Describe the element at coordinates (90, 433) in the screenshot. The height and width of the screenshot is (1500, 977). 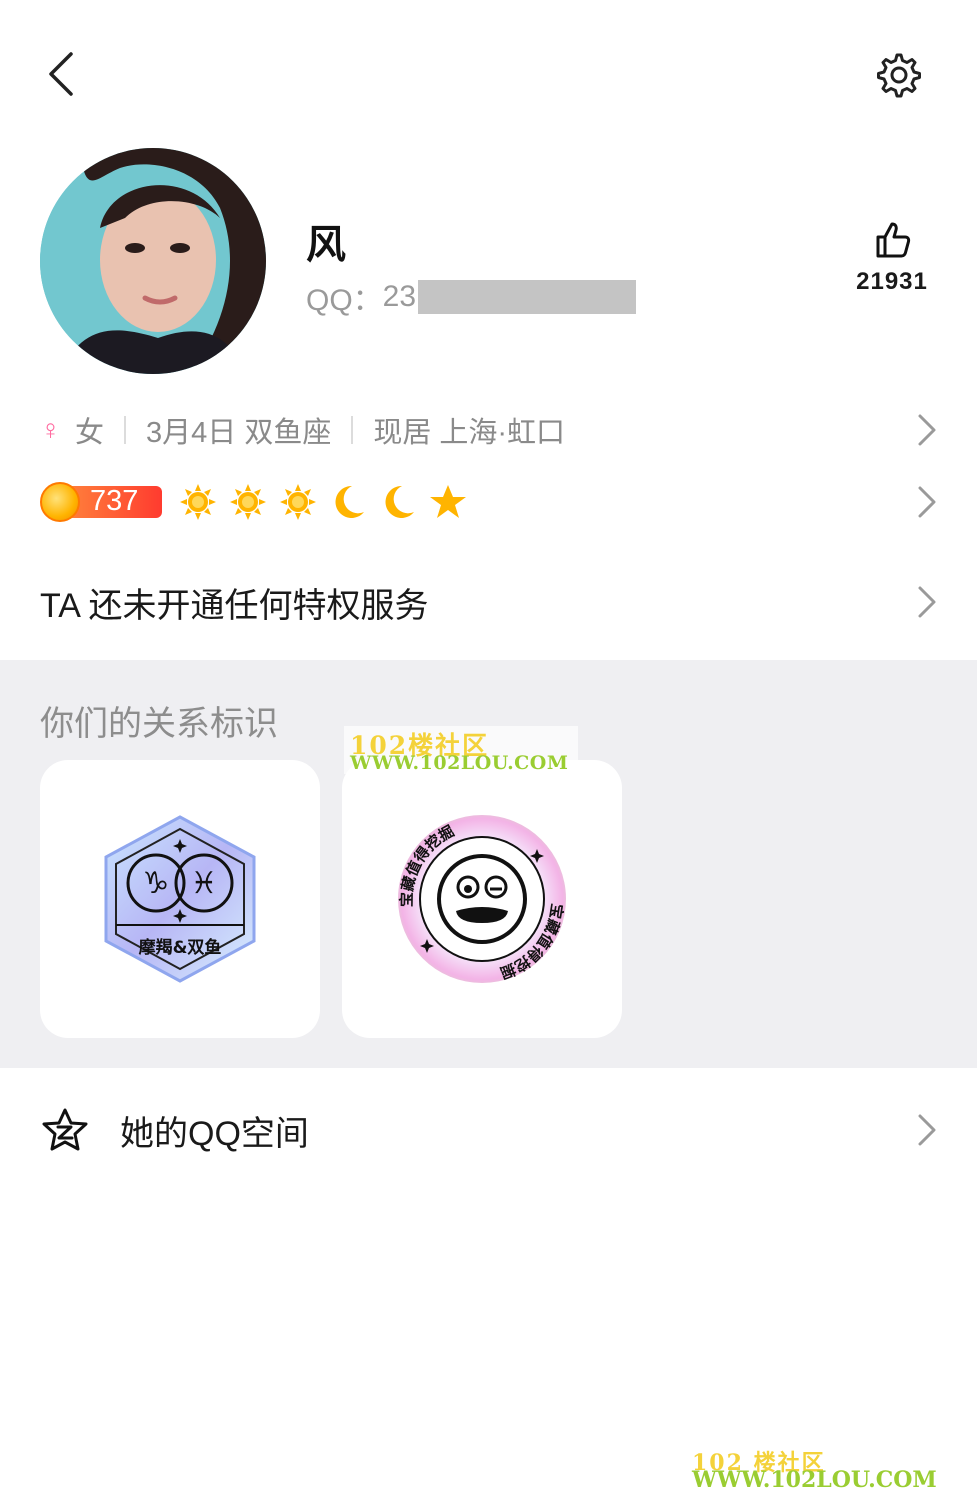
I see `gender: 女` at that location.